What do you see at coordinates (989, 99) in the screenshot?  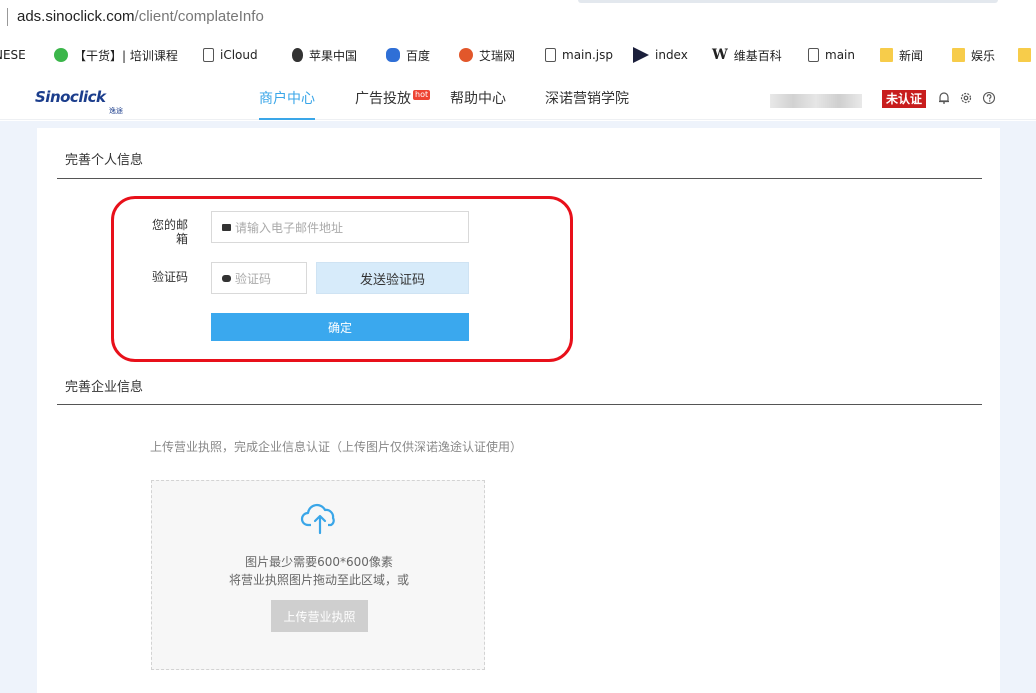 I see `help-icon` at bounding box center [989, 99].